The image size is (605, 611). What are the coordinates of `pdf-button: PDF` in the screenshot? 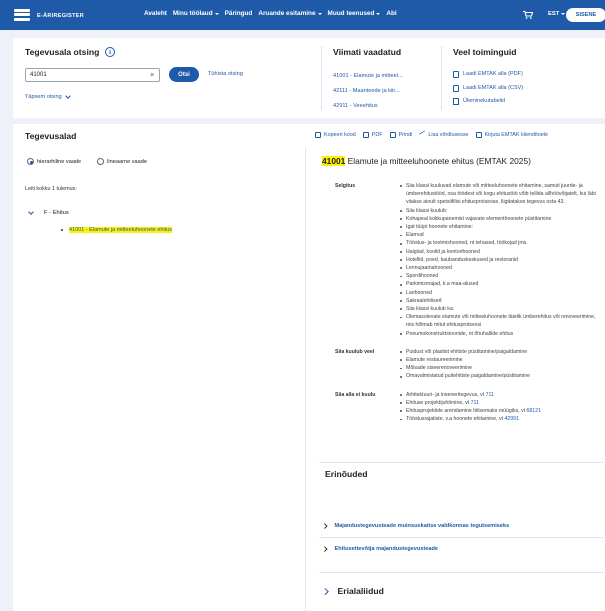 It's located at (372, 135).